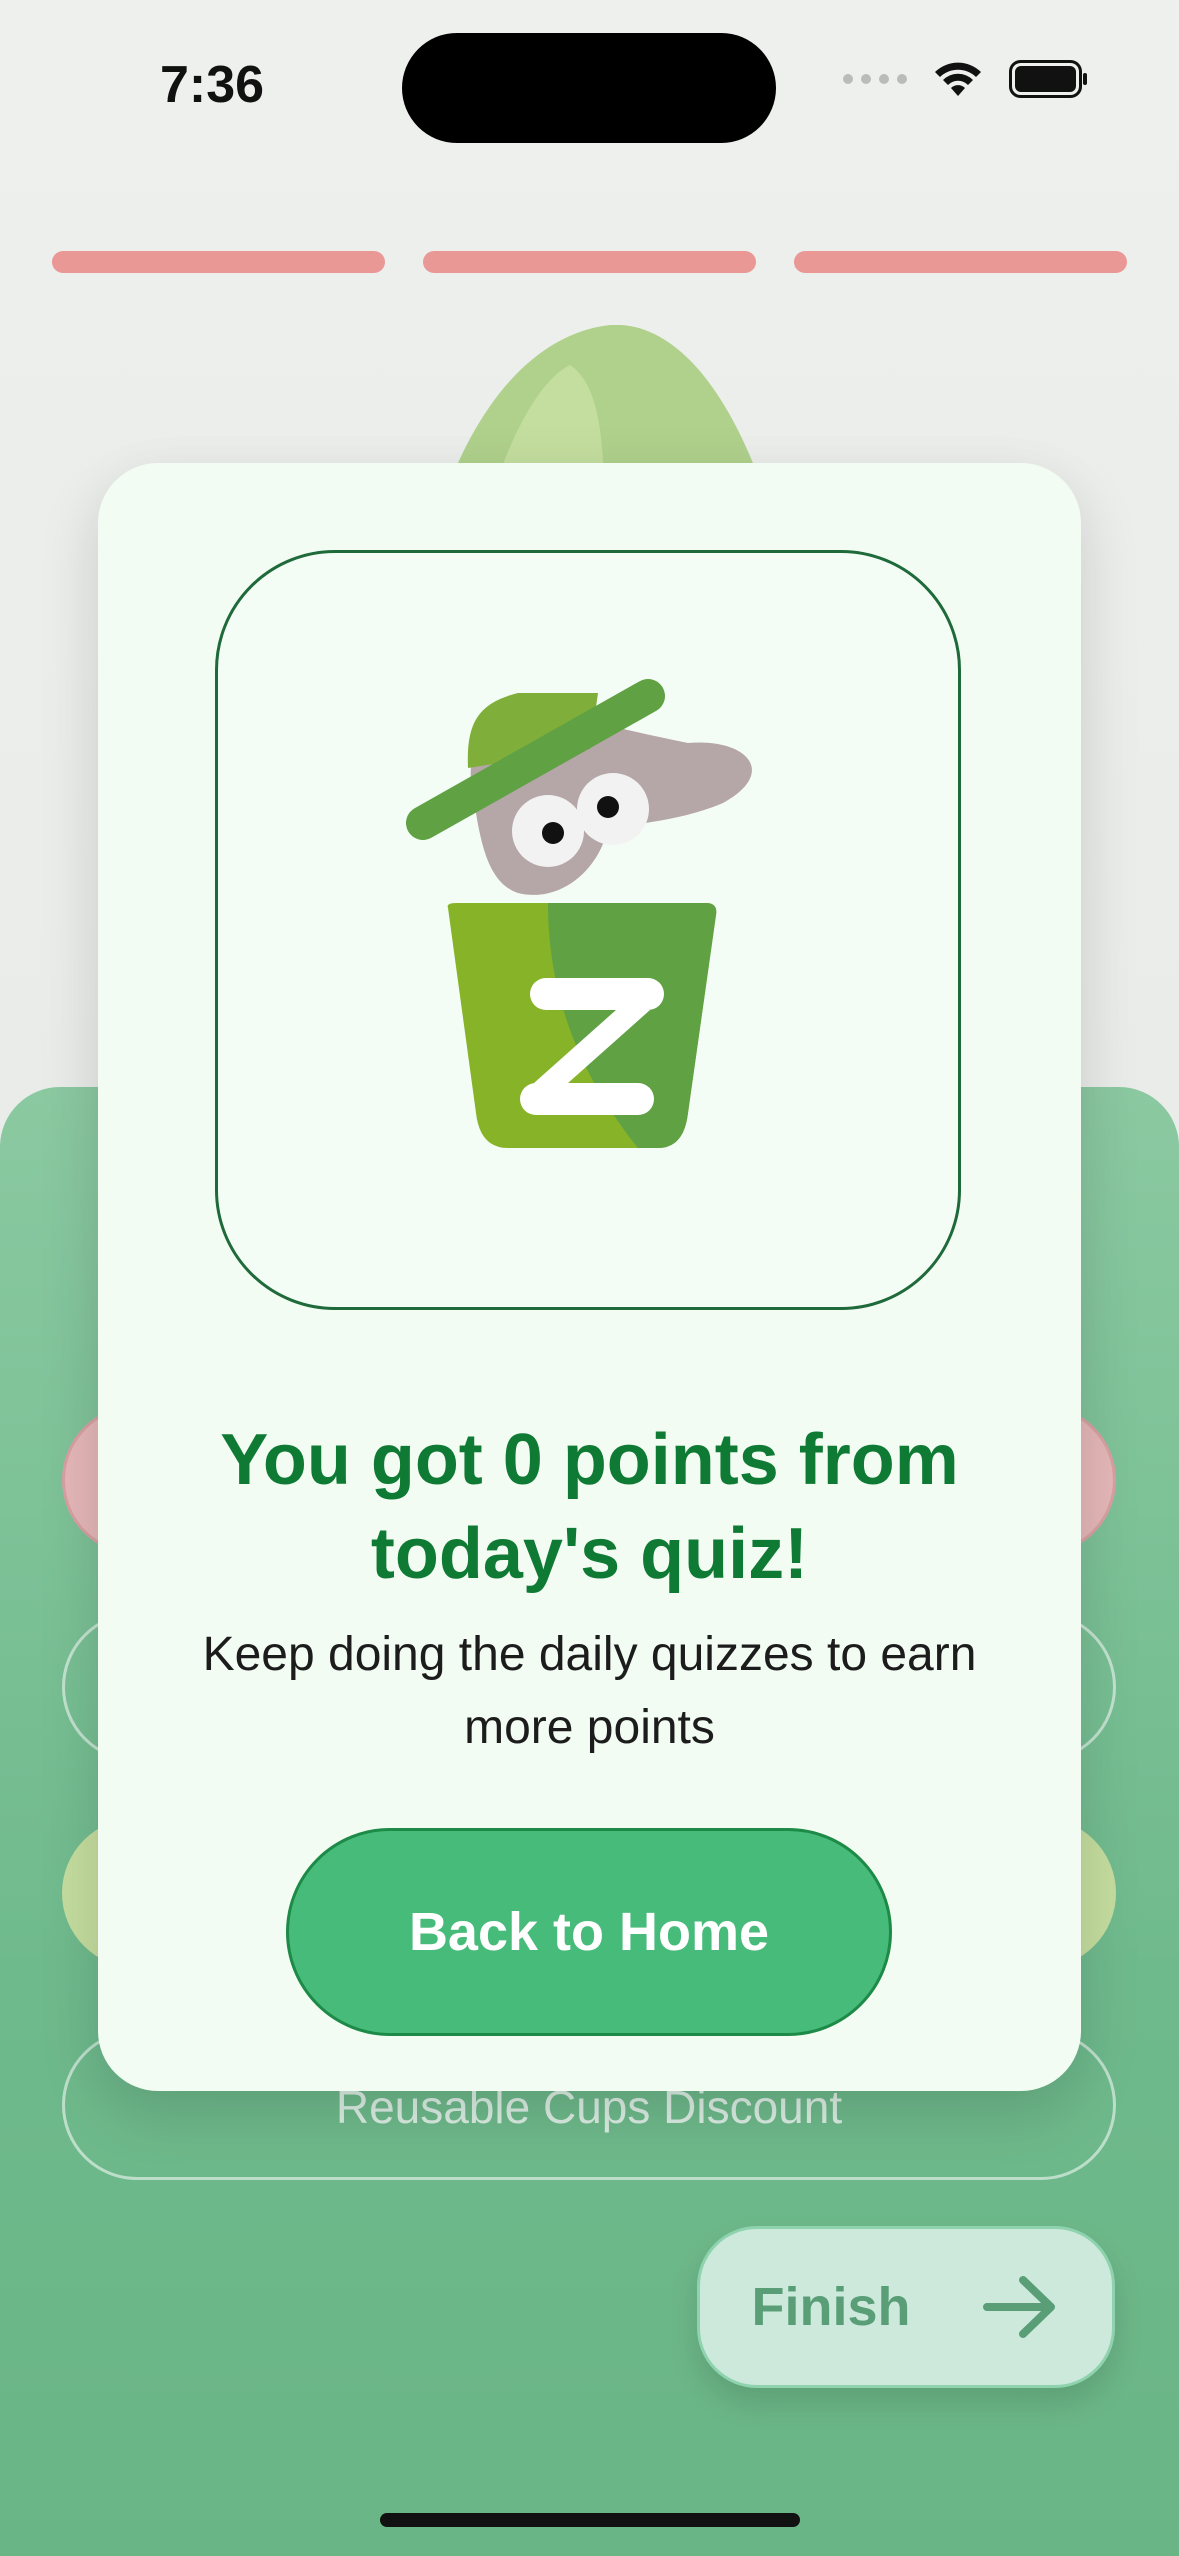 The height and width of the screenshot is (2556, 1179). What do you see at coordinates (1048, 79) in the screenshot?
I see `battery-icon` at bounding box center [1048, 79].